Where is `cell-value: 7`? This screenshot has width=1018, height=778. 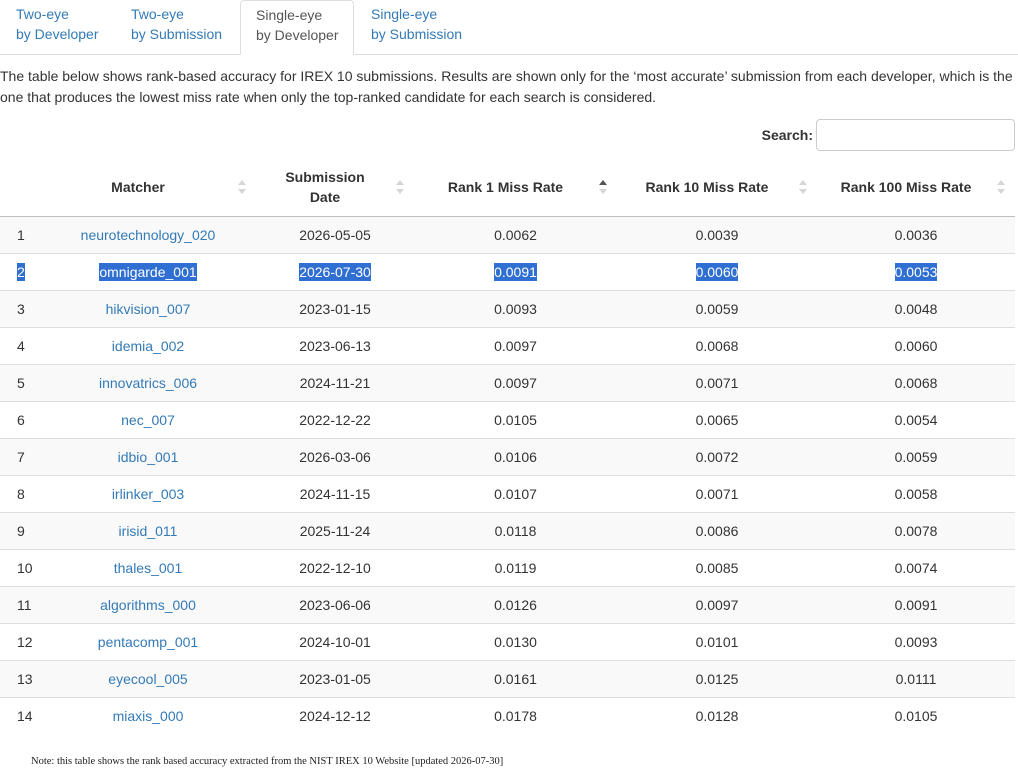
cell-value: 7 is located at coordinates (21, 457).